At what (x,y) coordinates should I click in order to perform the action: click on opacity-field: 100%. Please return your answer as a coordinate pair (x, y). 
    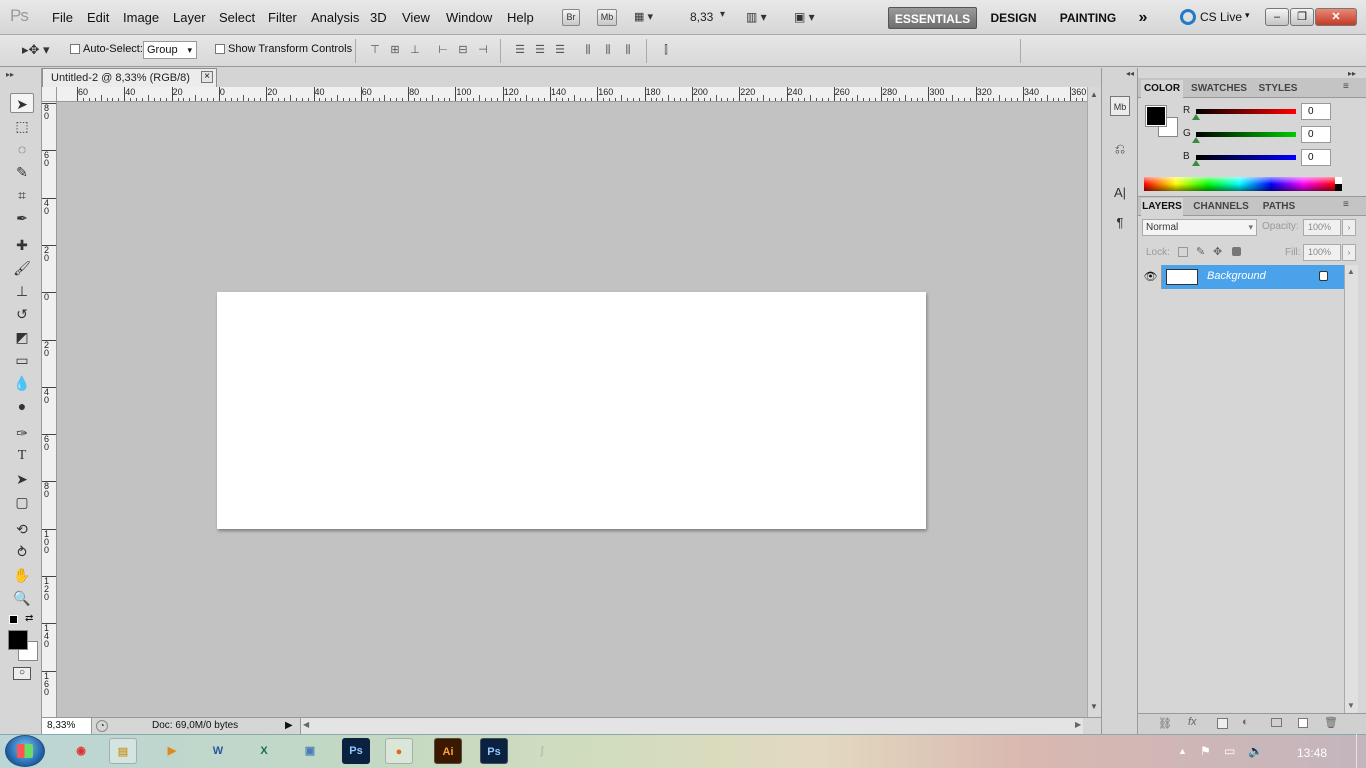
    Looking at the image, I should click on (1322, 227).